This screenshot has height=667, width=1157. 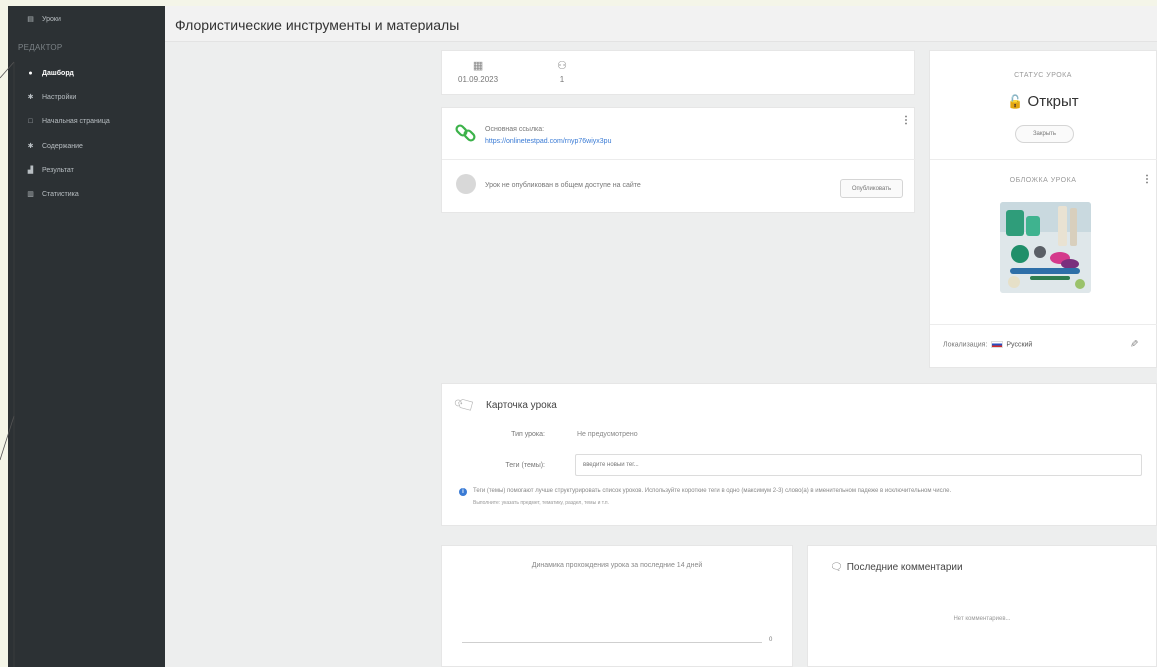 I want to click on sidebar-item-start-page: □ Начальная страница, so click(x=86, y=121).